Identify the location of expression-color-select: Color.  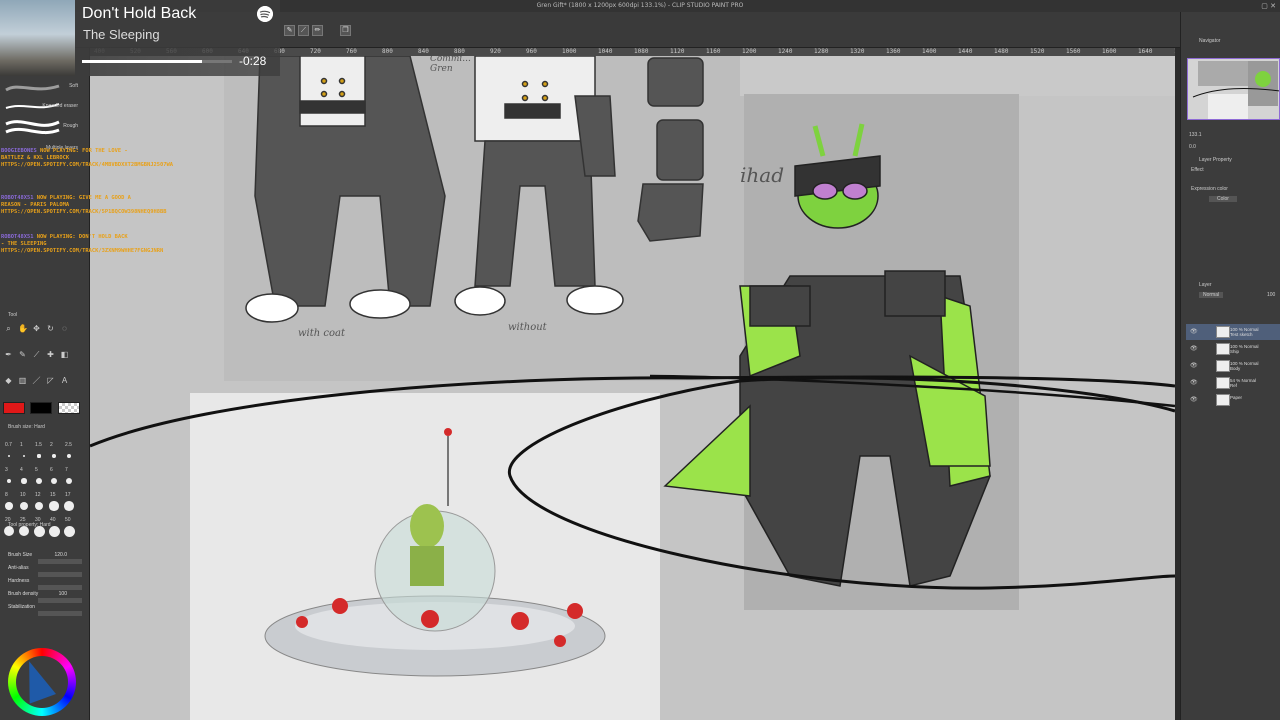
(1223, 199).